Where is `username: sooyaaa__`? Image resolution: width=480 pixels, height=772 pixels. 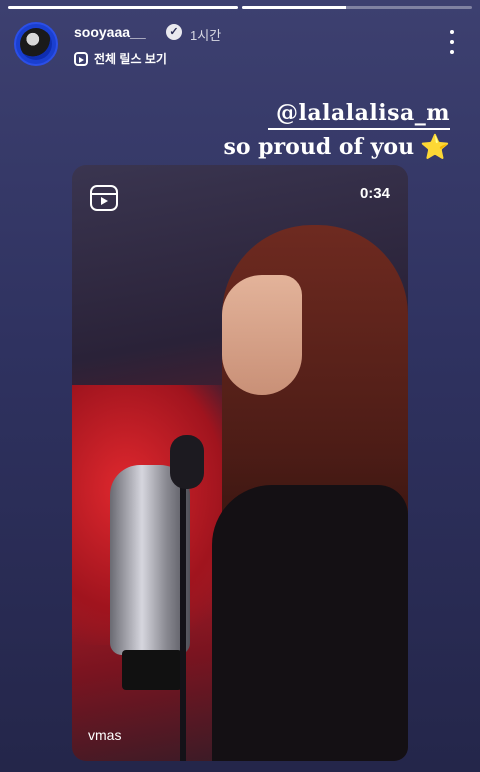 username: sooyaaa__ is located at coordinates (110, 32).